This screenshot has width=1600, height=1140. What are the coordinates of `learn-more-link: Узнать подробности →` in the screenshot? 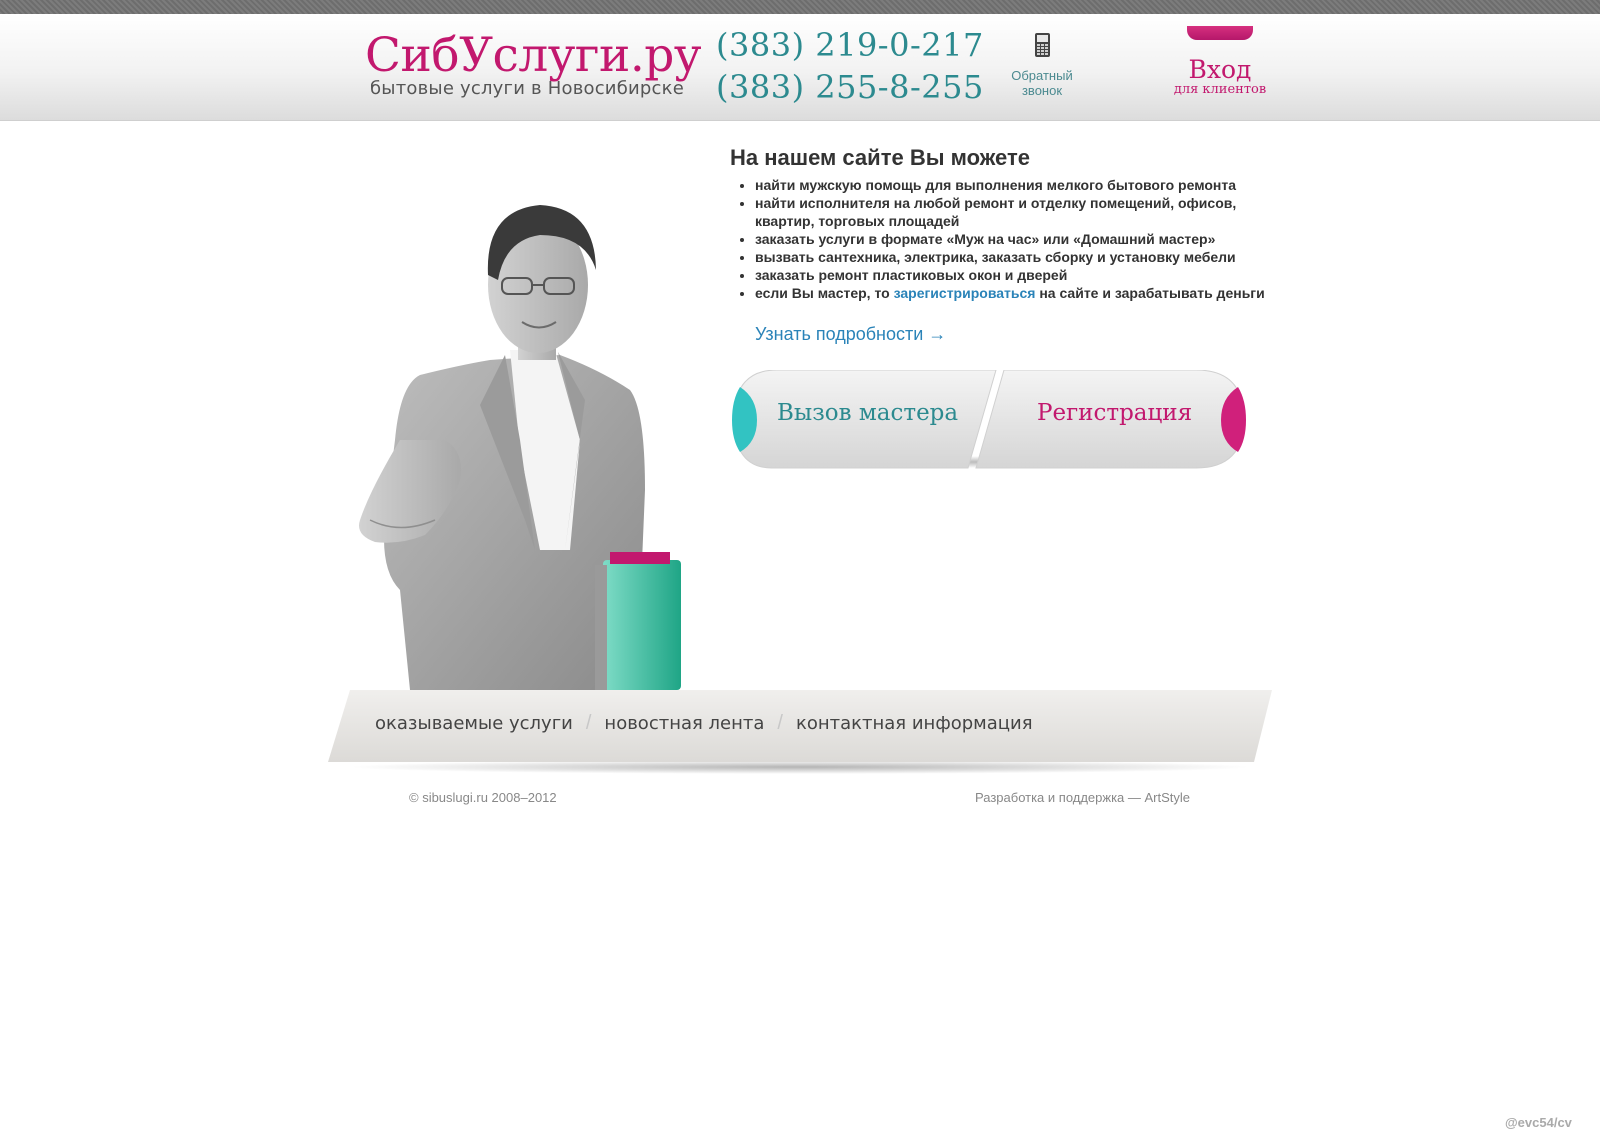 It's located at (850, 334).